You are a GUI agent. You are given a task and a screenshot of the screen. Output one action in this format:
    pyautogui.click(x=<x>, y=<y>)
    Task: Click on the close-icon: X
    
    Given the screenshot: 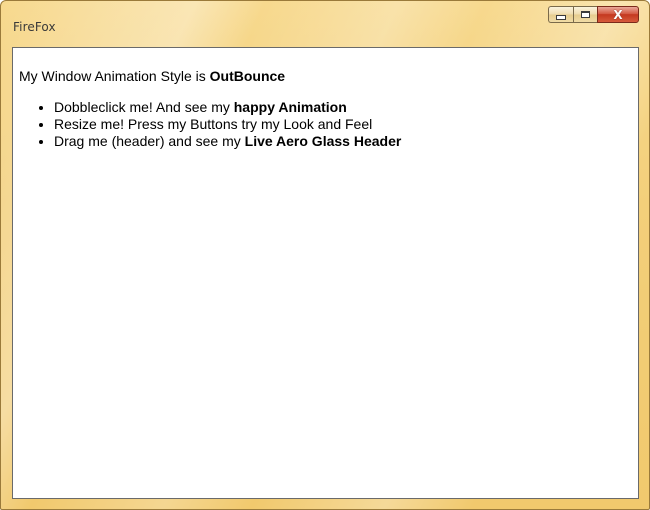 What is the action you would take?
    pyautogui.click(x=618, y=14)
    